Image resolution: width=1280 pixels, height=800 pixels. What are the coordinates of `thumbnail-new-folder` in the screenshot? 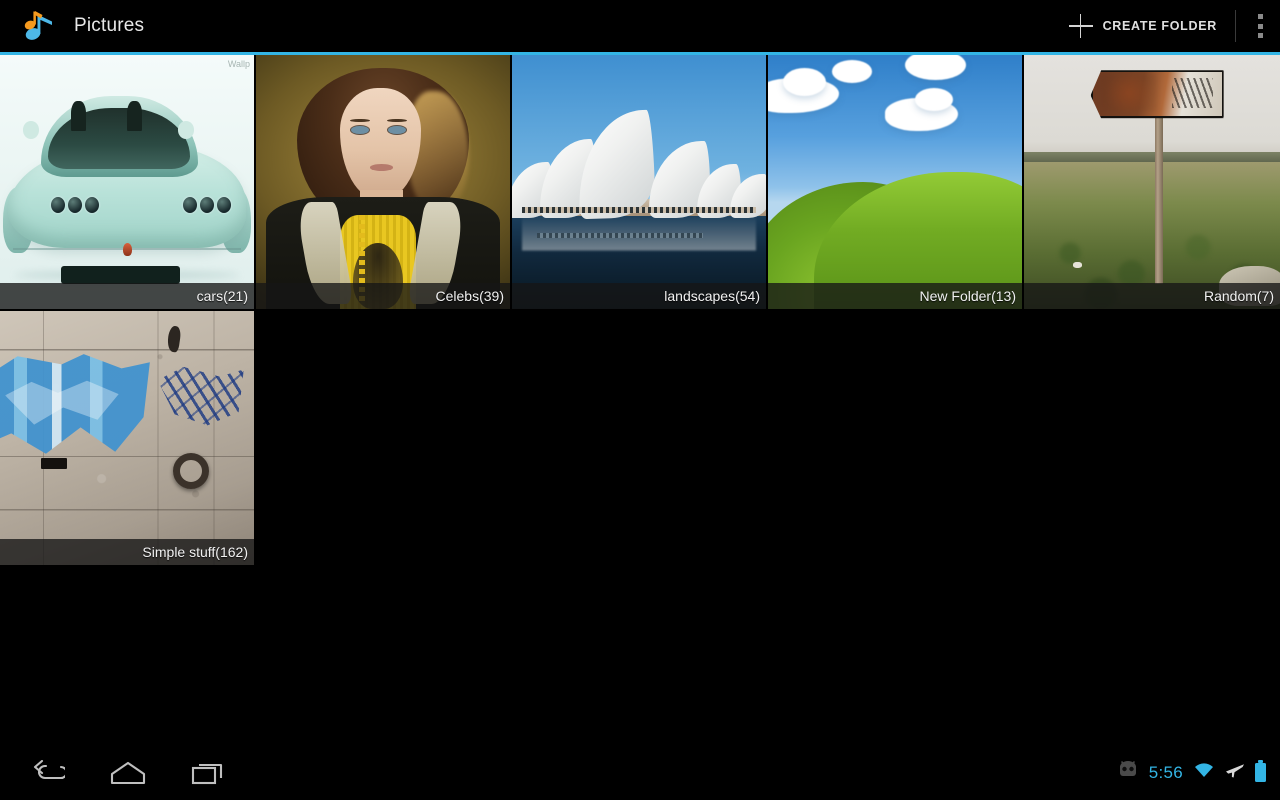 It's located at (895, 182).